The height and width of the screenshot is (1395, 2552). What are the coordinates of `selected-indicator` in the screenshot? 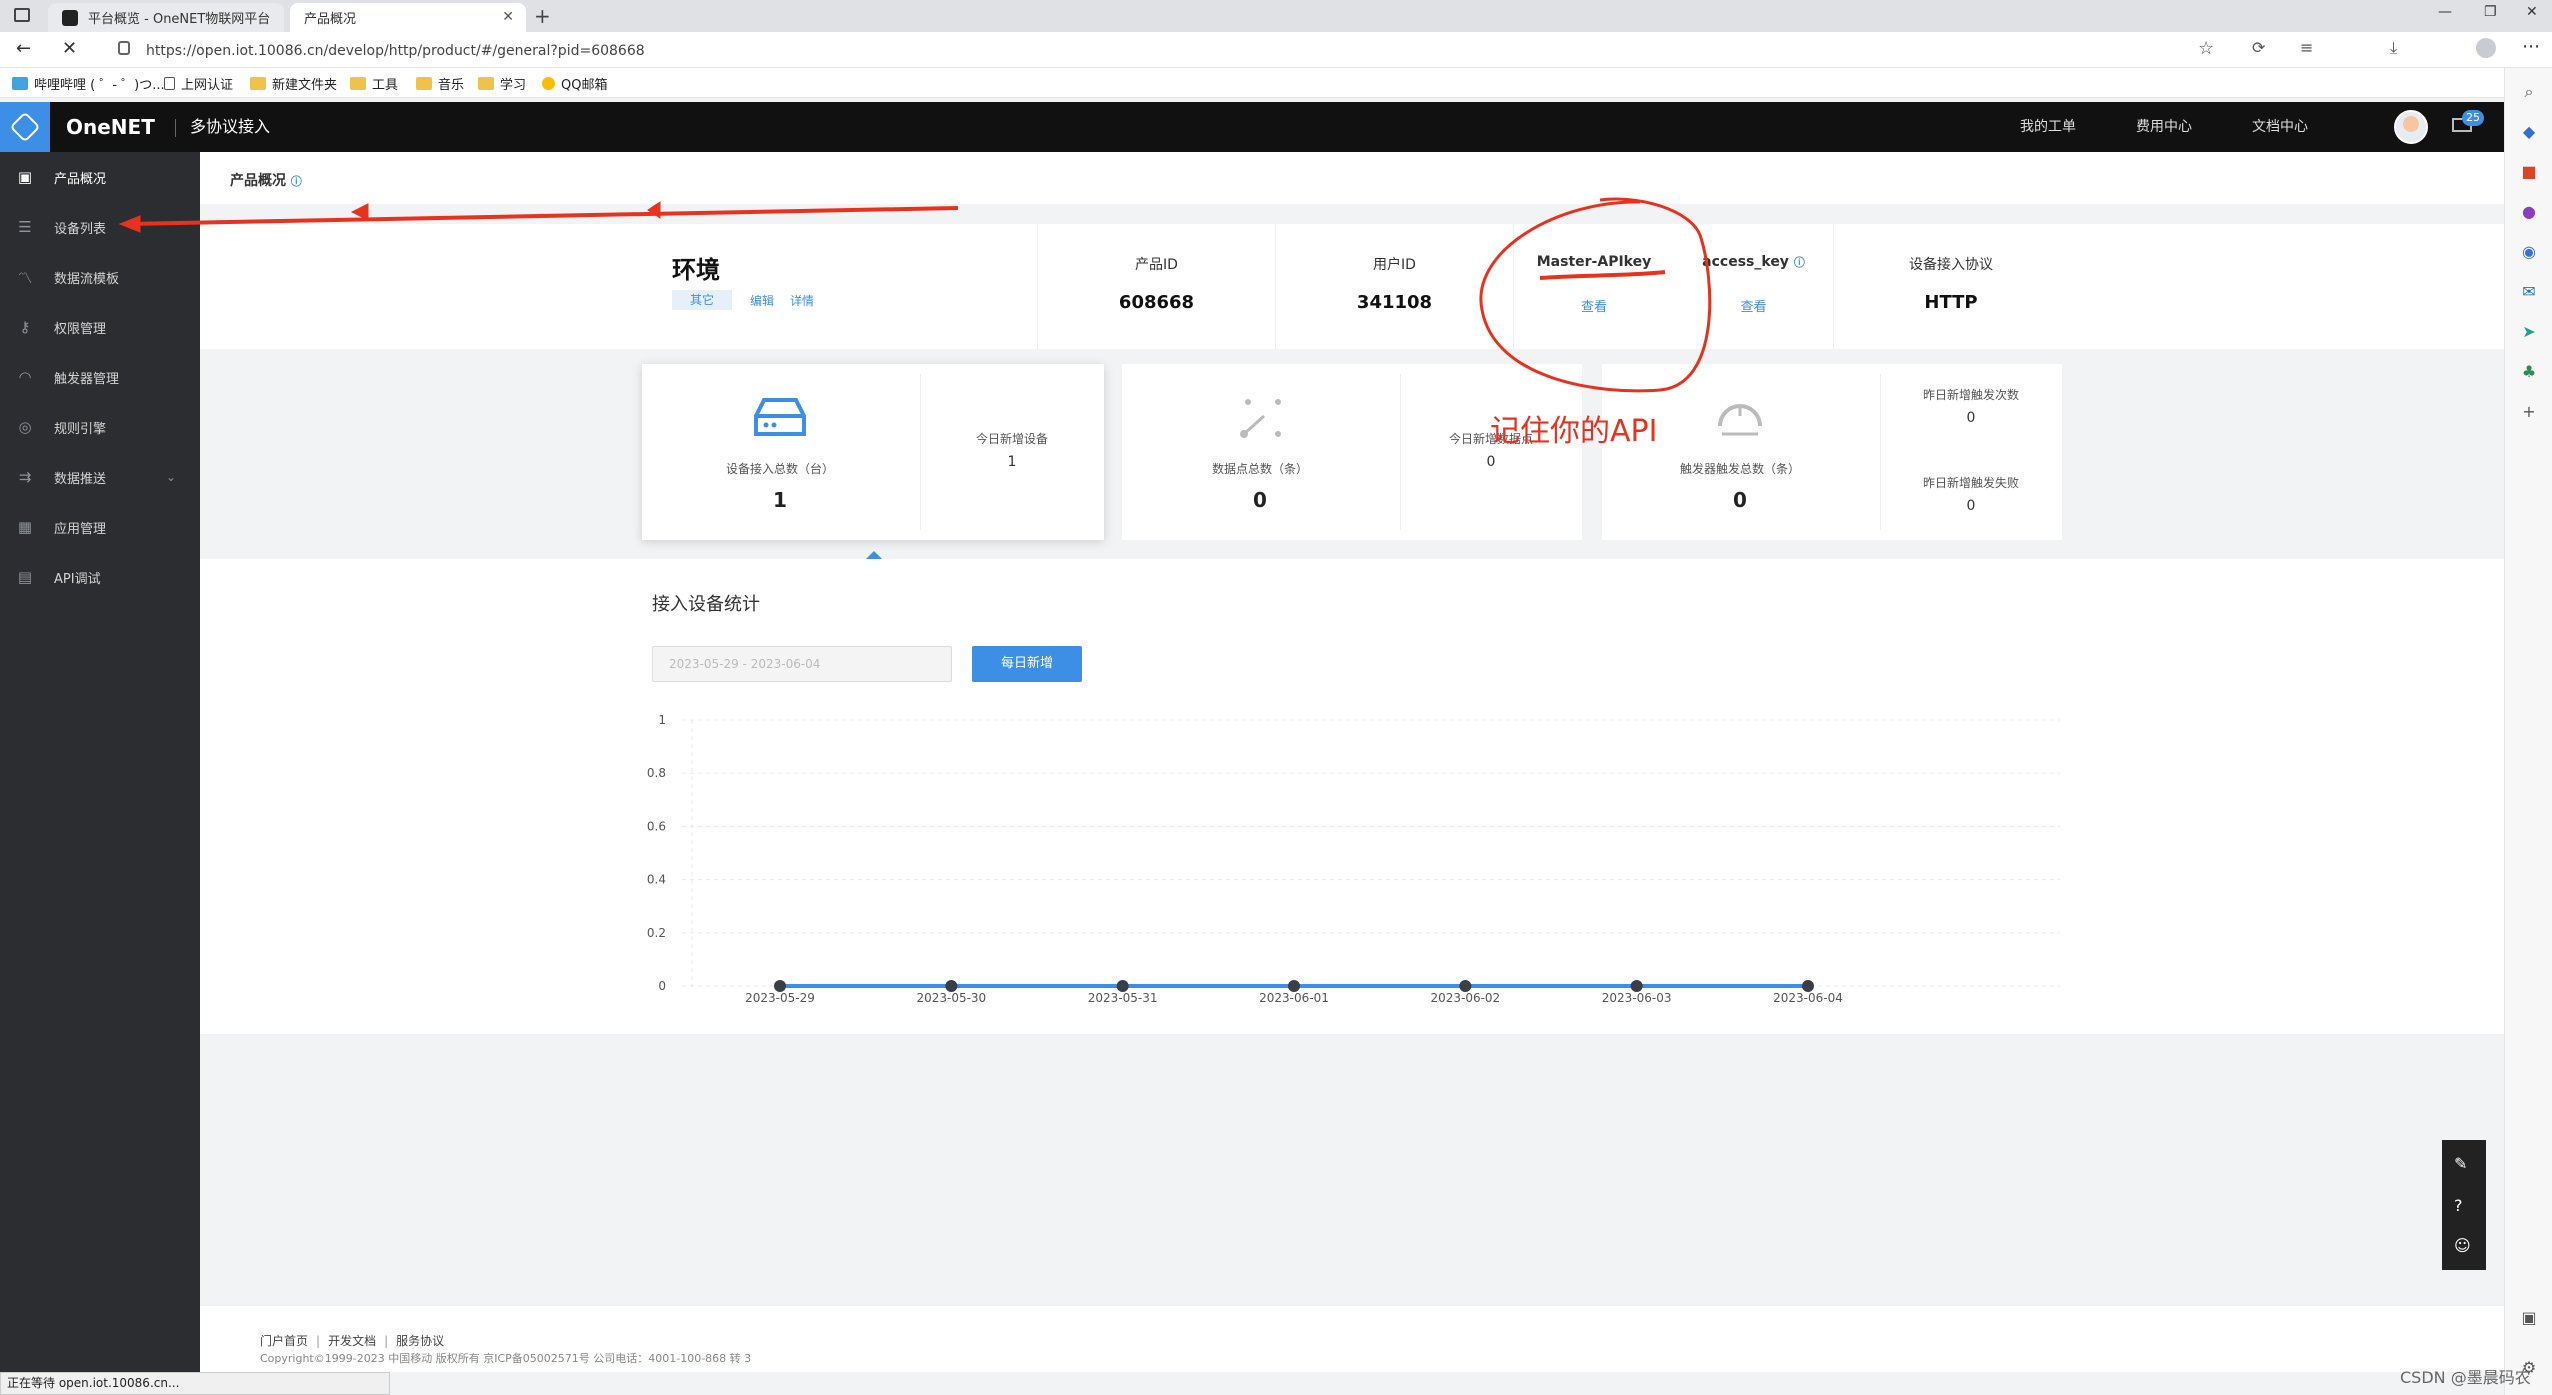 It's located at (874, 555).